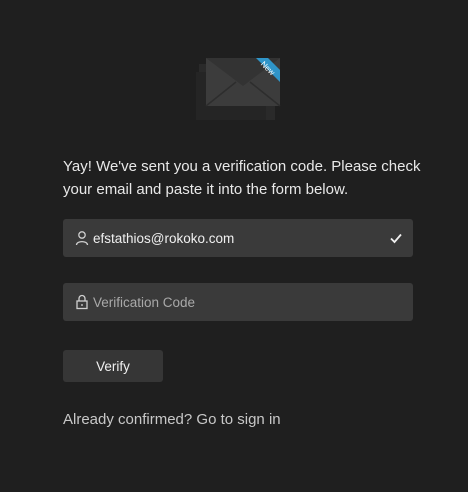  What do you see at coordinates (241, 89) in the screenshot?
I see `envelope-icon: New` at bounding box center [241, 89].